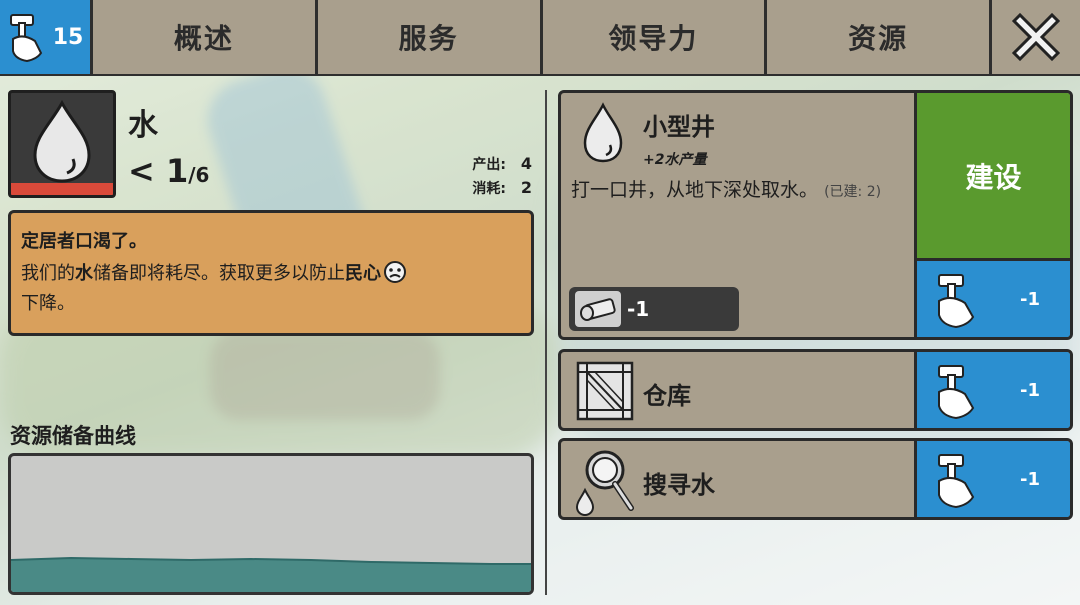 This screenshot has width=1080, height=605. I want to click on top-tab-bar: 15 概述 服务 领导力 资源, so click(540, 38).